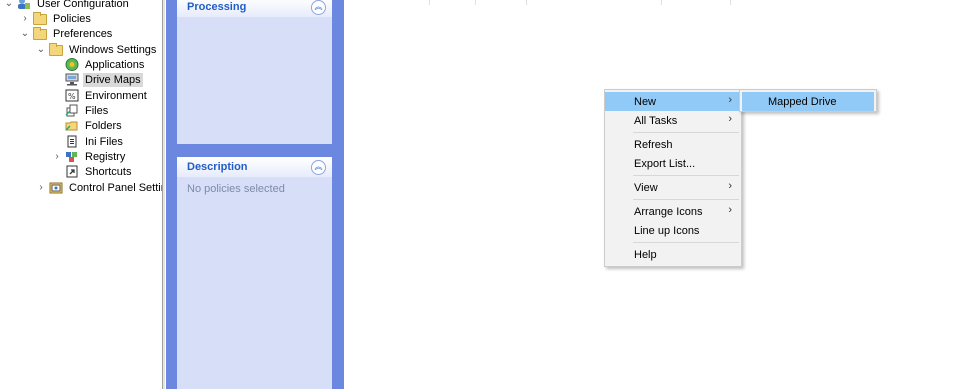  What do you see at coordinates (116, 95) in the screenshot?
I see `tree-item-label: Environment` at bounding box center [116, 95].